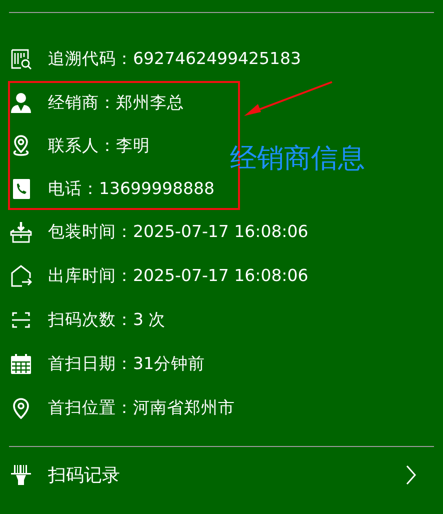 The width and height of the screenshot is (443, 514). Describe the element at coordinates (411, 475) in the screenshot. I see `chevron-right-icon` at that location.